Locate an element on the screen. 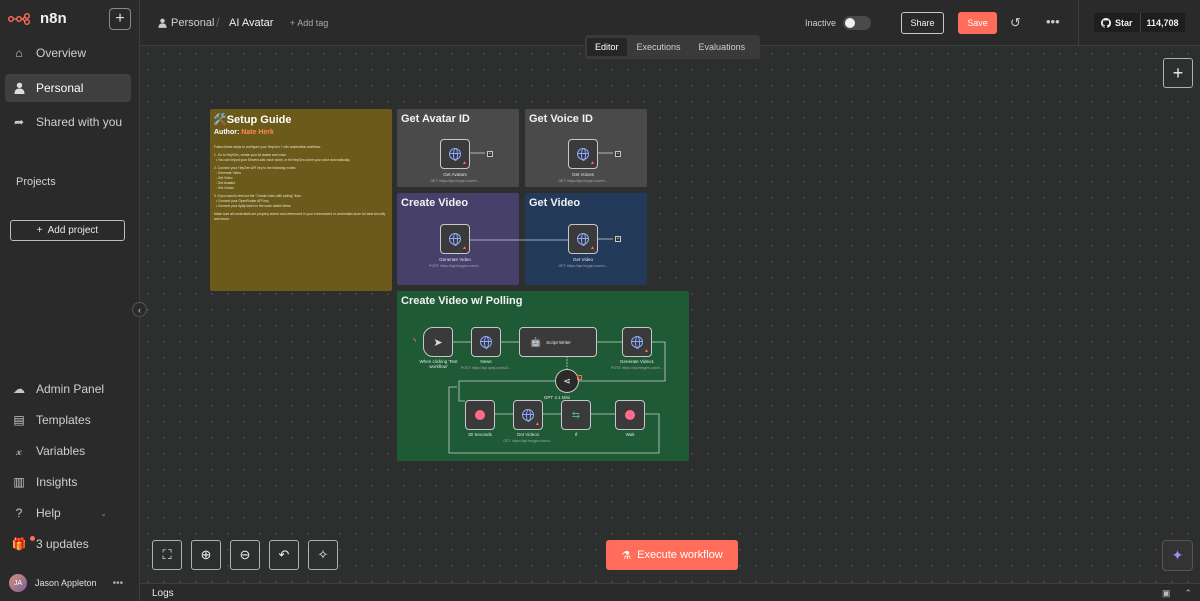 The image size is (1200, 601). history-icon: ↺ is located at coordinates (1015, 23).